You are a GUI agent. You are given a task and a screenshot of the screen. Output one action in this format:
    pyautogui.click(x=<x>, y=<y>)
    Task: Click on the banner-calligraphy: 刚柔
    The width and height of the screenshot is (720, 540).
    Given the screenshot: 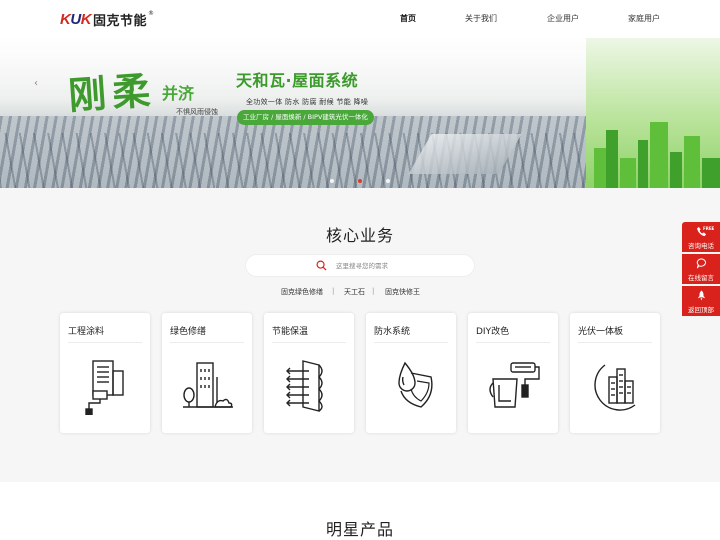 What is the action you would take?
    pyautogui.click(x=112, y=92)
    